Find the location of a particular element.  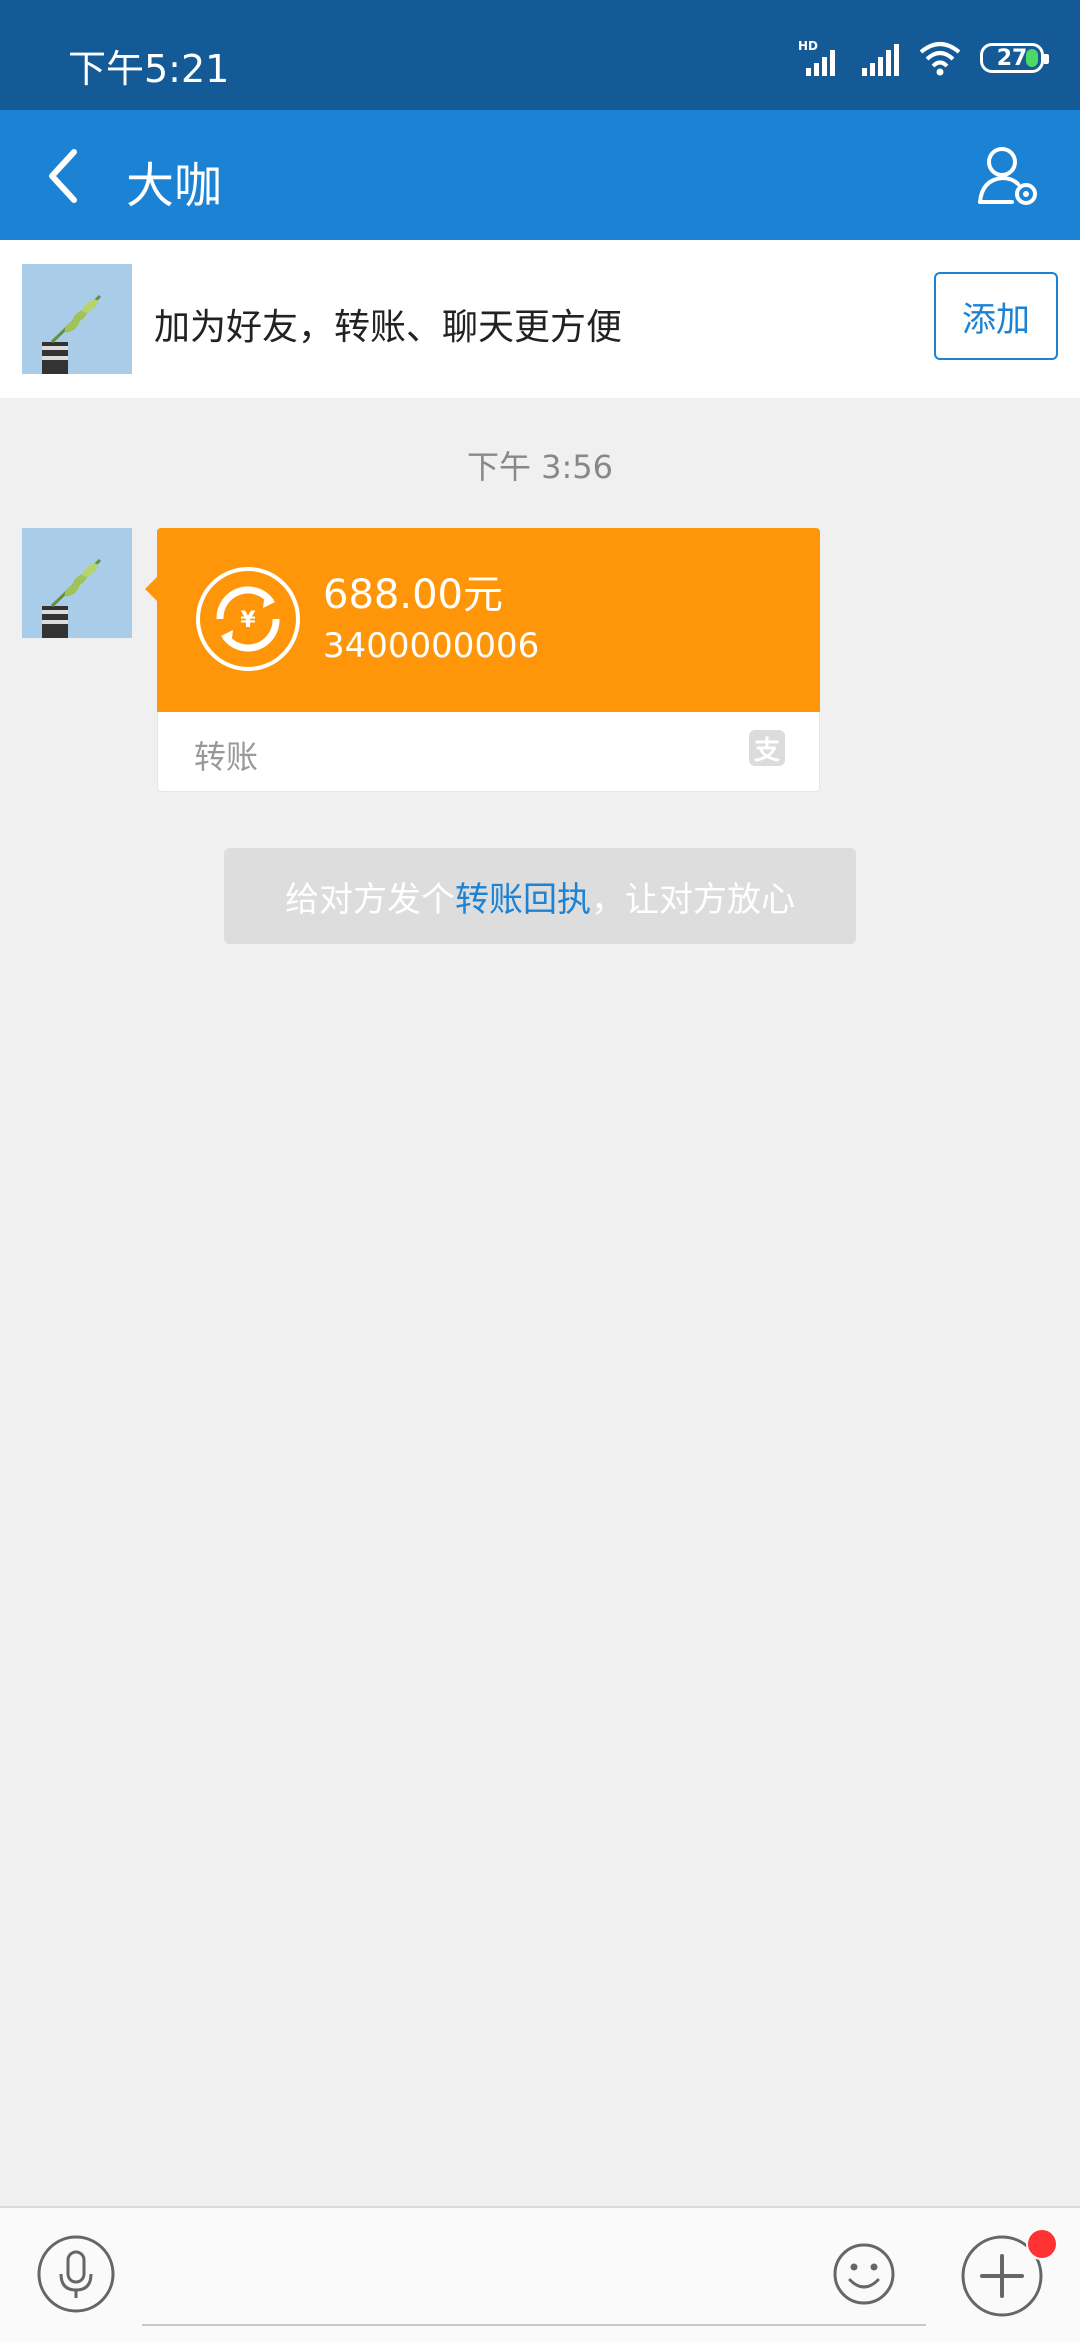

wifi-icon is located at coordinates (940, 59).